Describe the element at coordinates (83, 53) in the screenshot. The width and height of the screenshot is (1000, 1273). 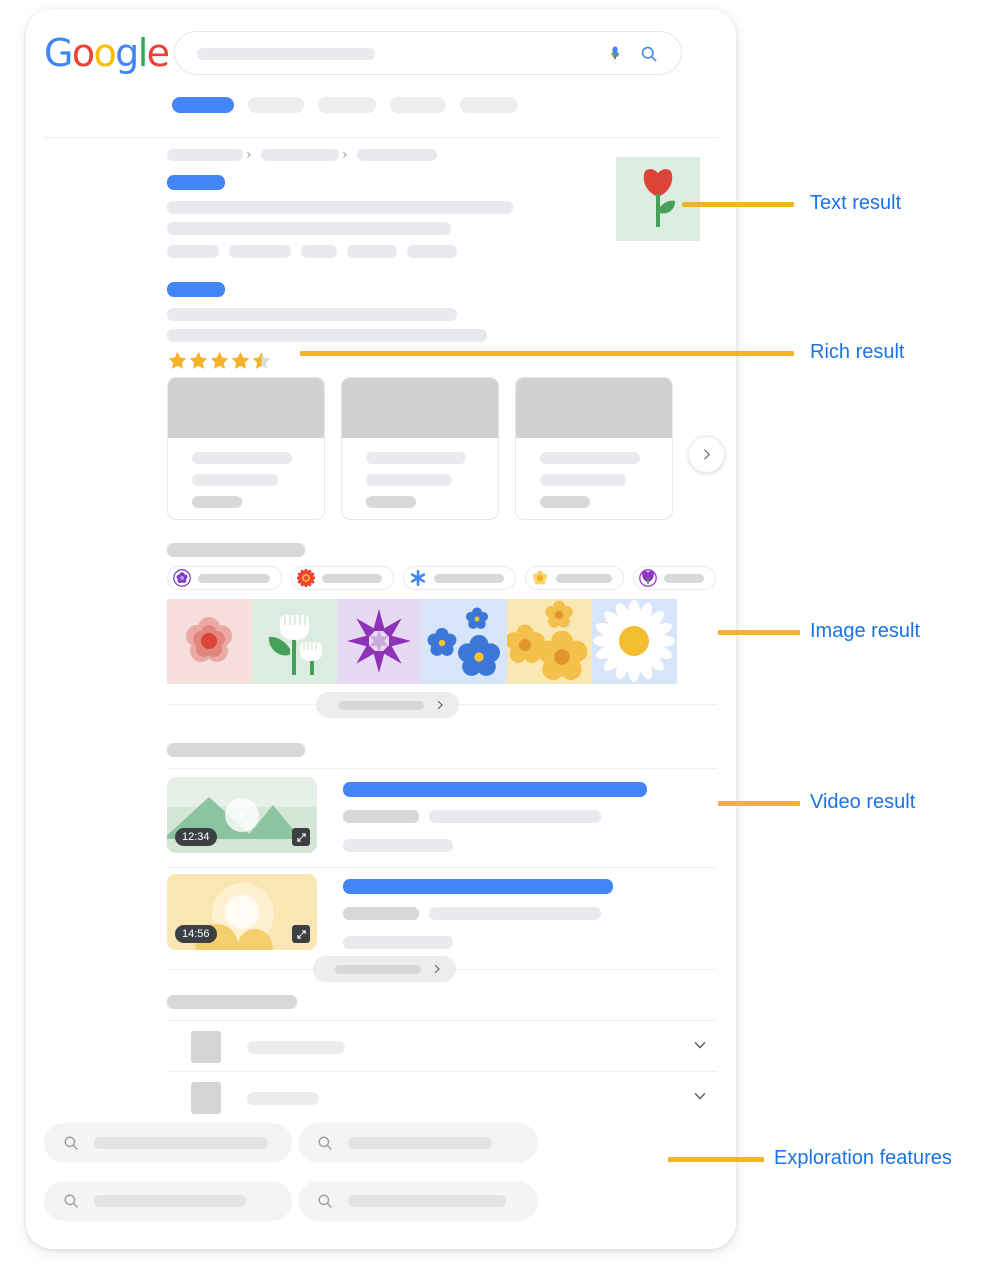
I see `logo-letter-1: o` at that location.